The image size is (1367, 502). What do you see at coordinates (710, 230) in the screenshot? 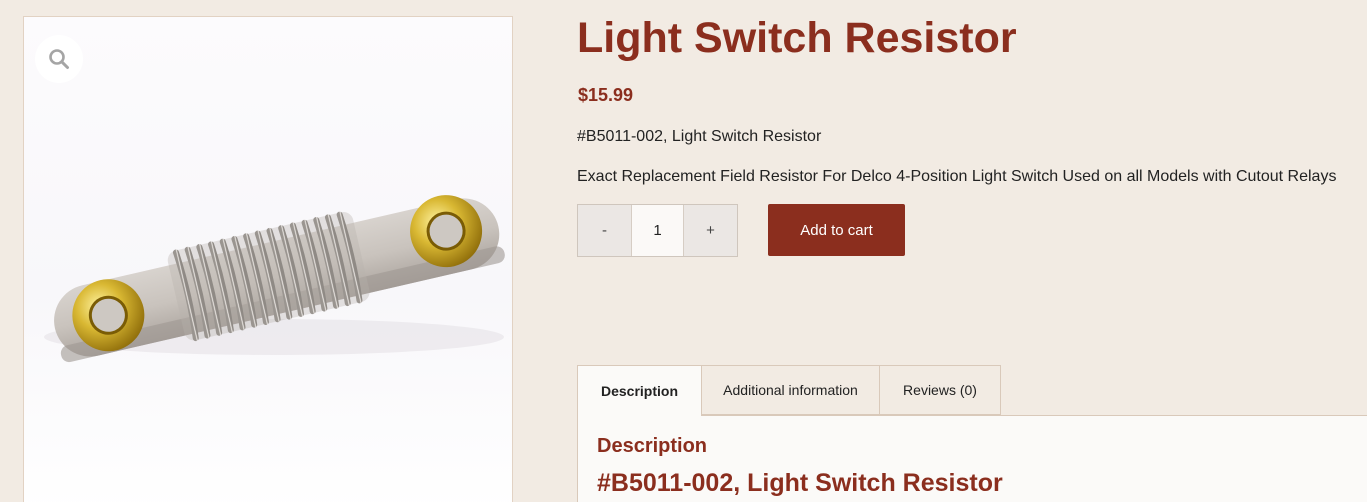
I see `quantity-increase-button: +` at bounding box center [710, 230].